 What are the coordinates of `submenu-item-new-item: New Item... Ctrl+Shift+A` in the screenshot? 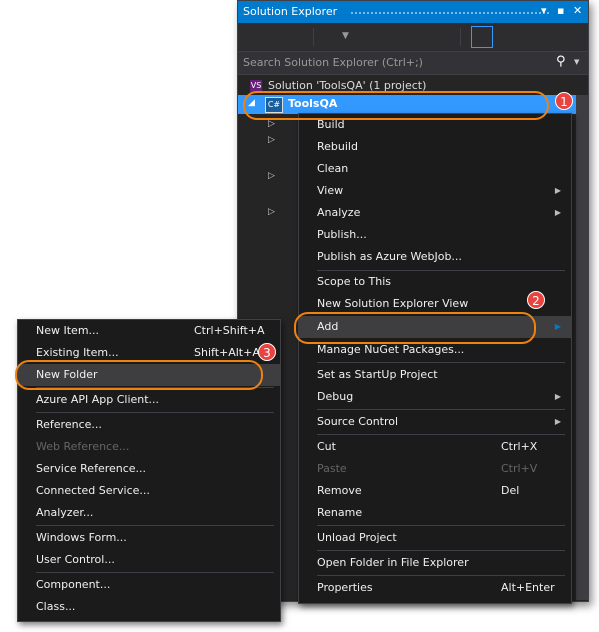 It's located at (149, 331).